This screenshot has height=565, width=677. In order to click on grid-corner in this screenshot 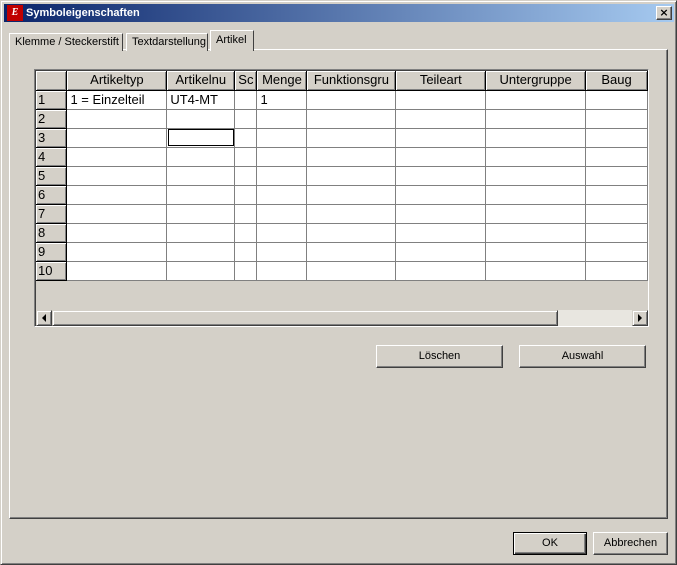, I will do `click(52, 81)`.